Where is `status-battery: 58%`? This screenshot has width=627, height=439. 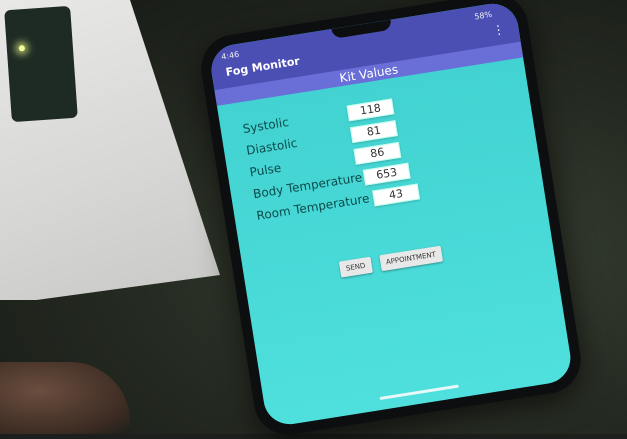
status-battery: 58% is located at coordinates (483, 15).